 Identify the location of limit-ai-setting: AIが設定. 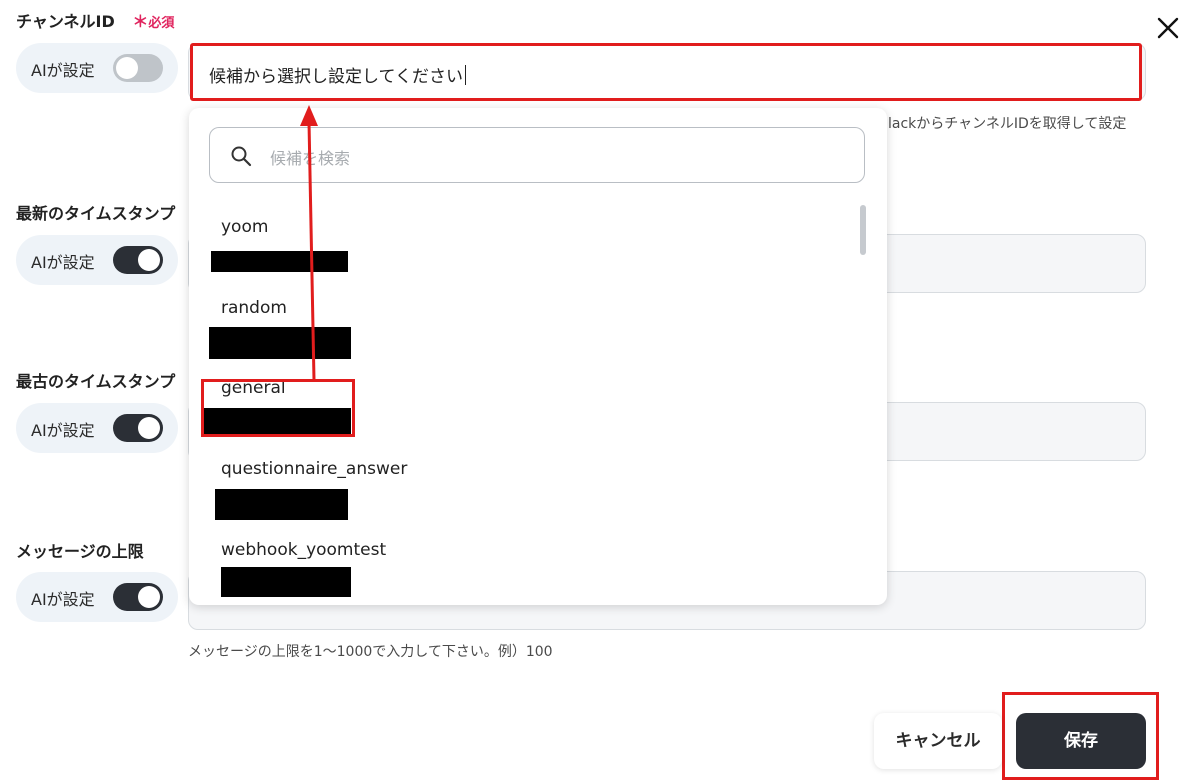
(97, 597).